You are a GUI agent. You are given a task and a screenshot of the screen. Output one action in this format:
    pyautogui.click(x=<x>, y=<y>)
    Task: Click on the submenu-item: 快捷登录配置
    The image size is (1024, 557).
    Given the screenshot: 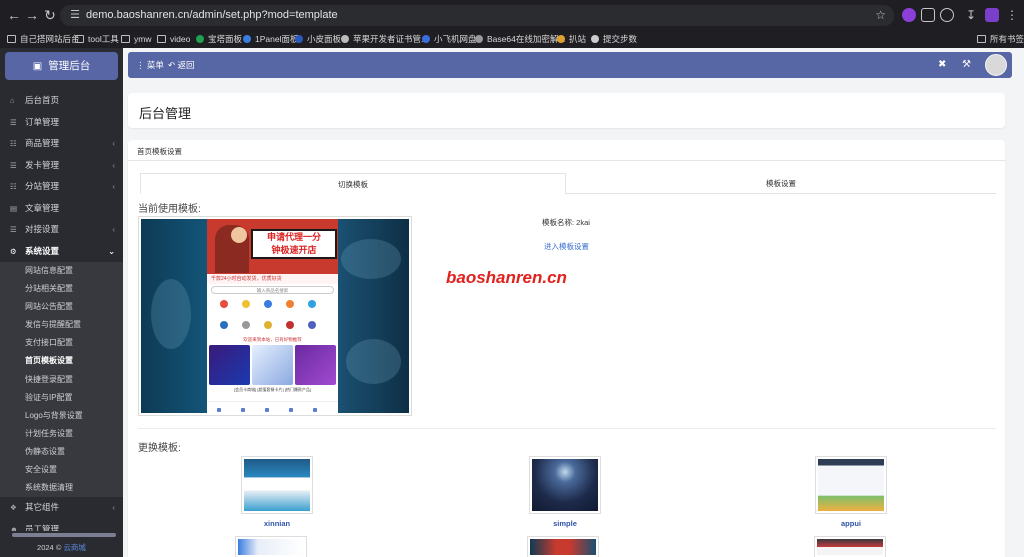 What is the action you would take?
    pyautogui.click(x=61, y=380)
    